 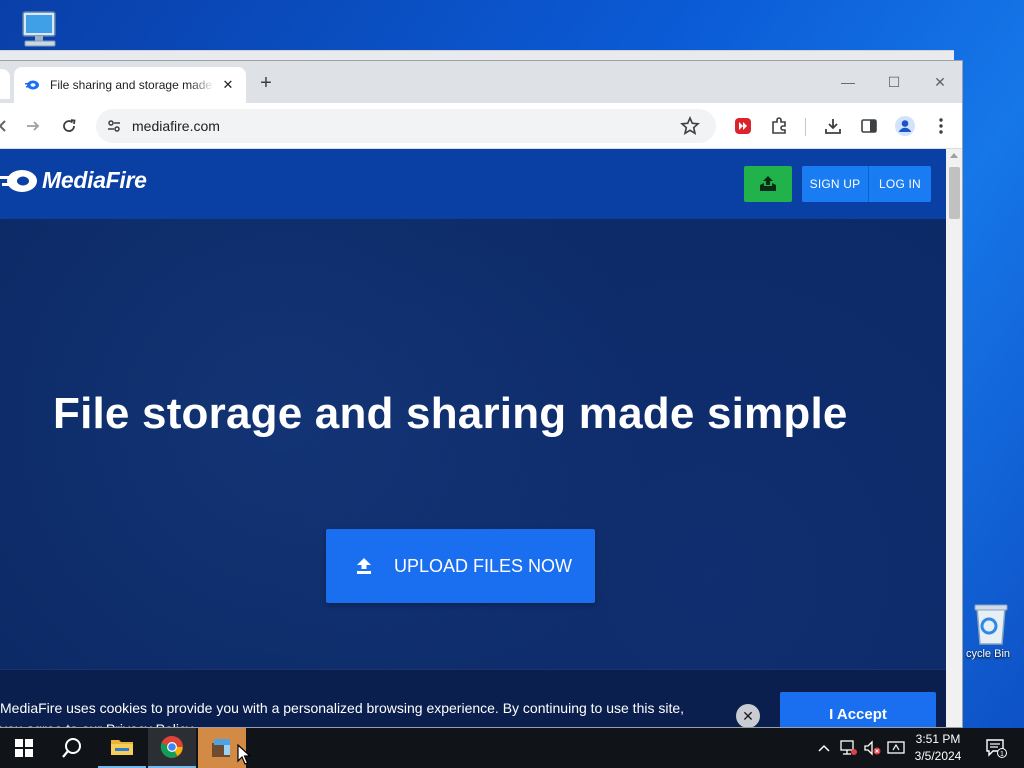 What do you see at coordinates (5, 84) in the screenshot?
I see `tab-previous` at bounding box center [5, 84].